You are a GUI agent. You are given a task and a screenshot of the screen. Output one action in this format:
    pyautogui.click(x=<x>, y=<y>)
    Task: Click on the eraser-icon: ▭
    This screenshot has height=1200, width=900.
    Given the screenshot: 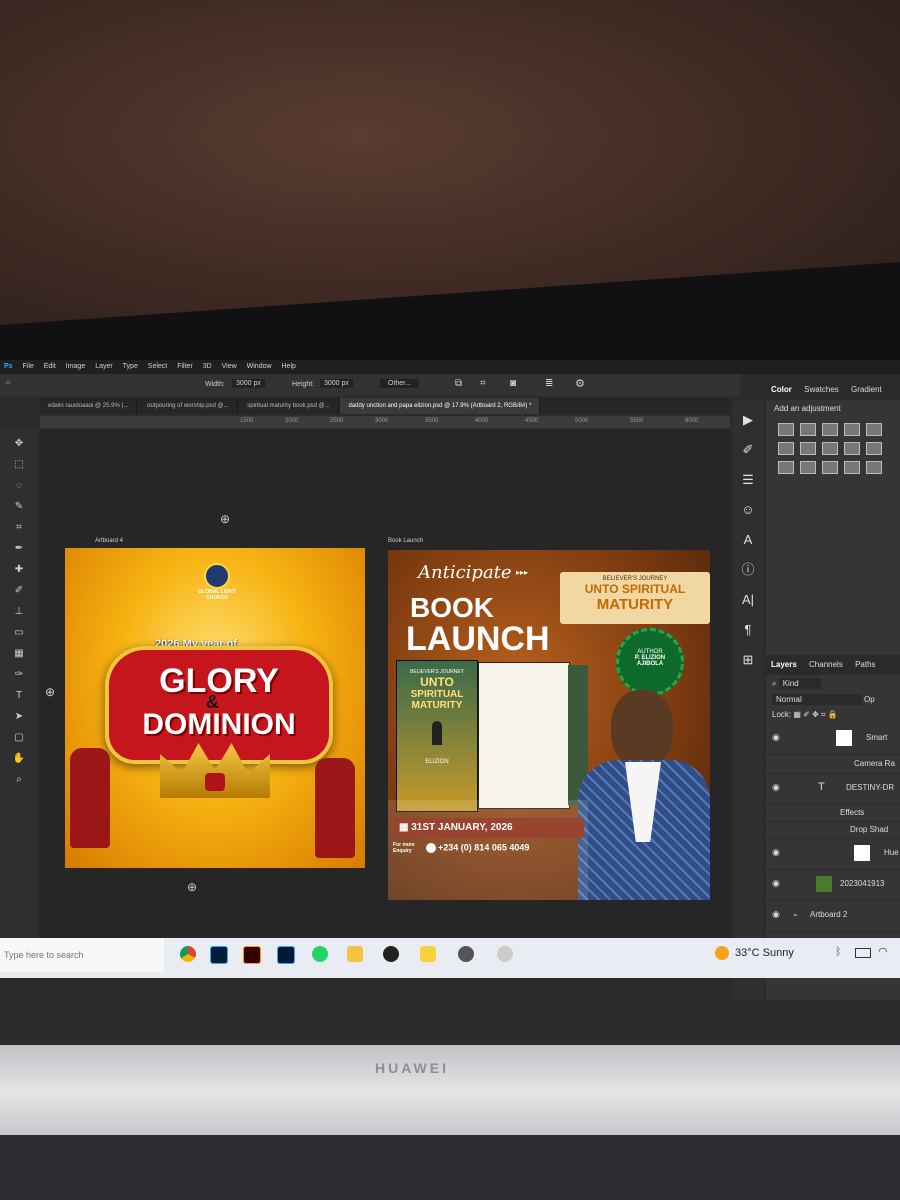 What is the action you would take?
    pyautogui.click(x=19, y=633)
    